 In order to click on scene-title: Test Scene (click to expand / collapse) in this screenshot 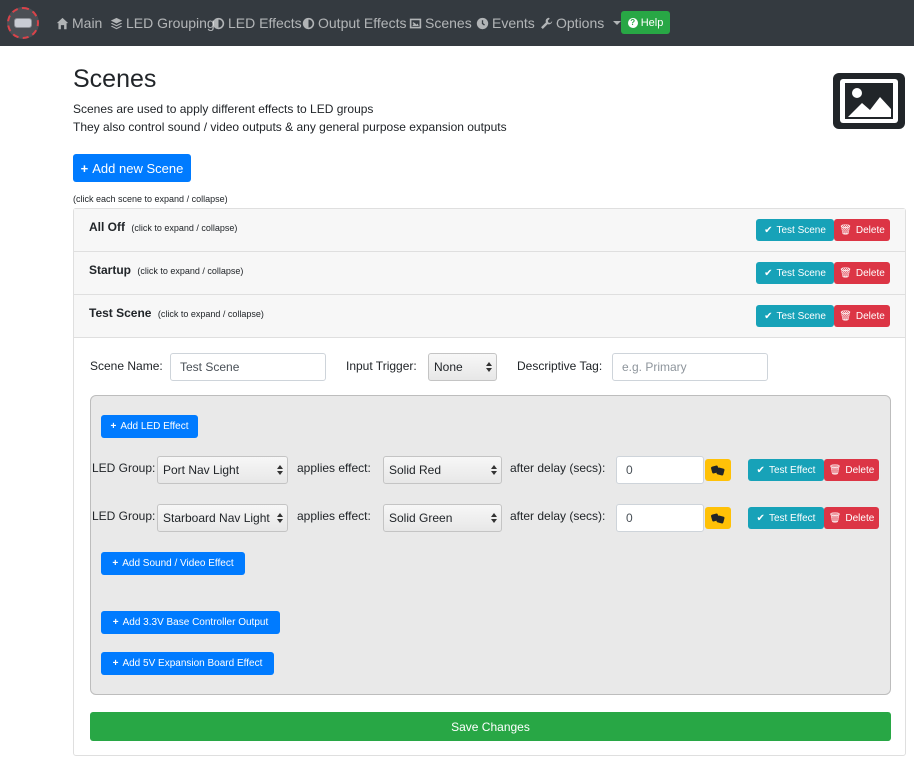, I will do `click(176, 313)`.